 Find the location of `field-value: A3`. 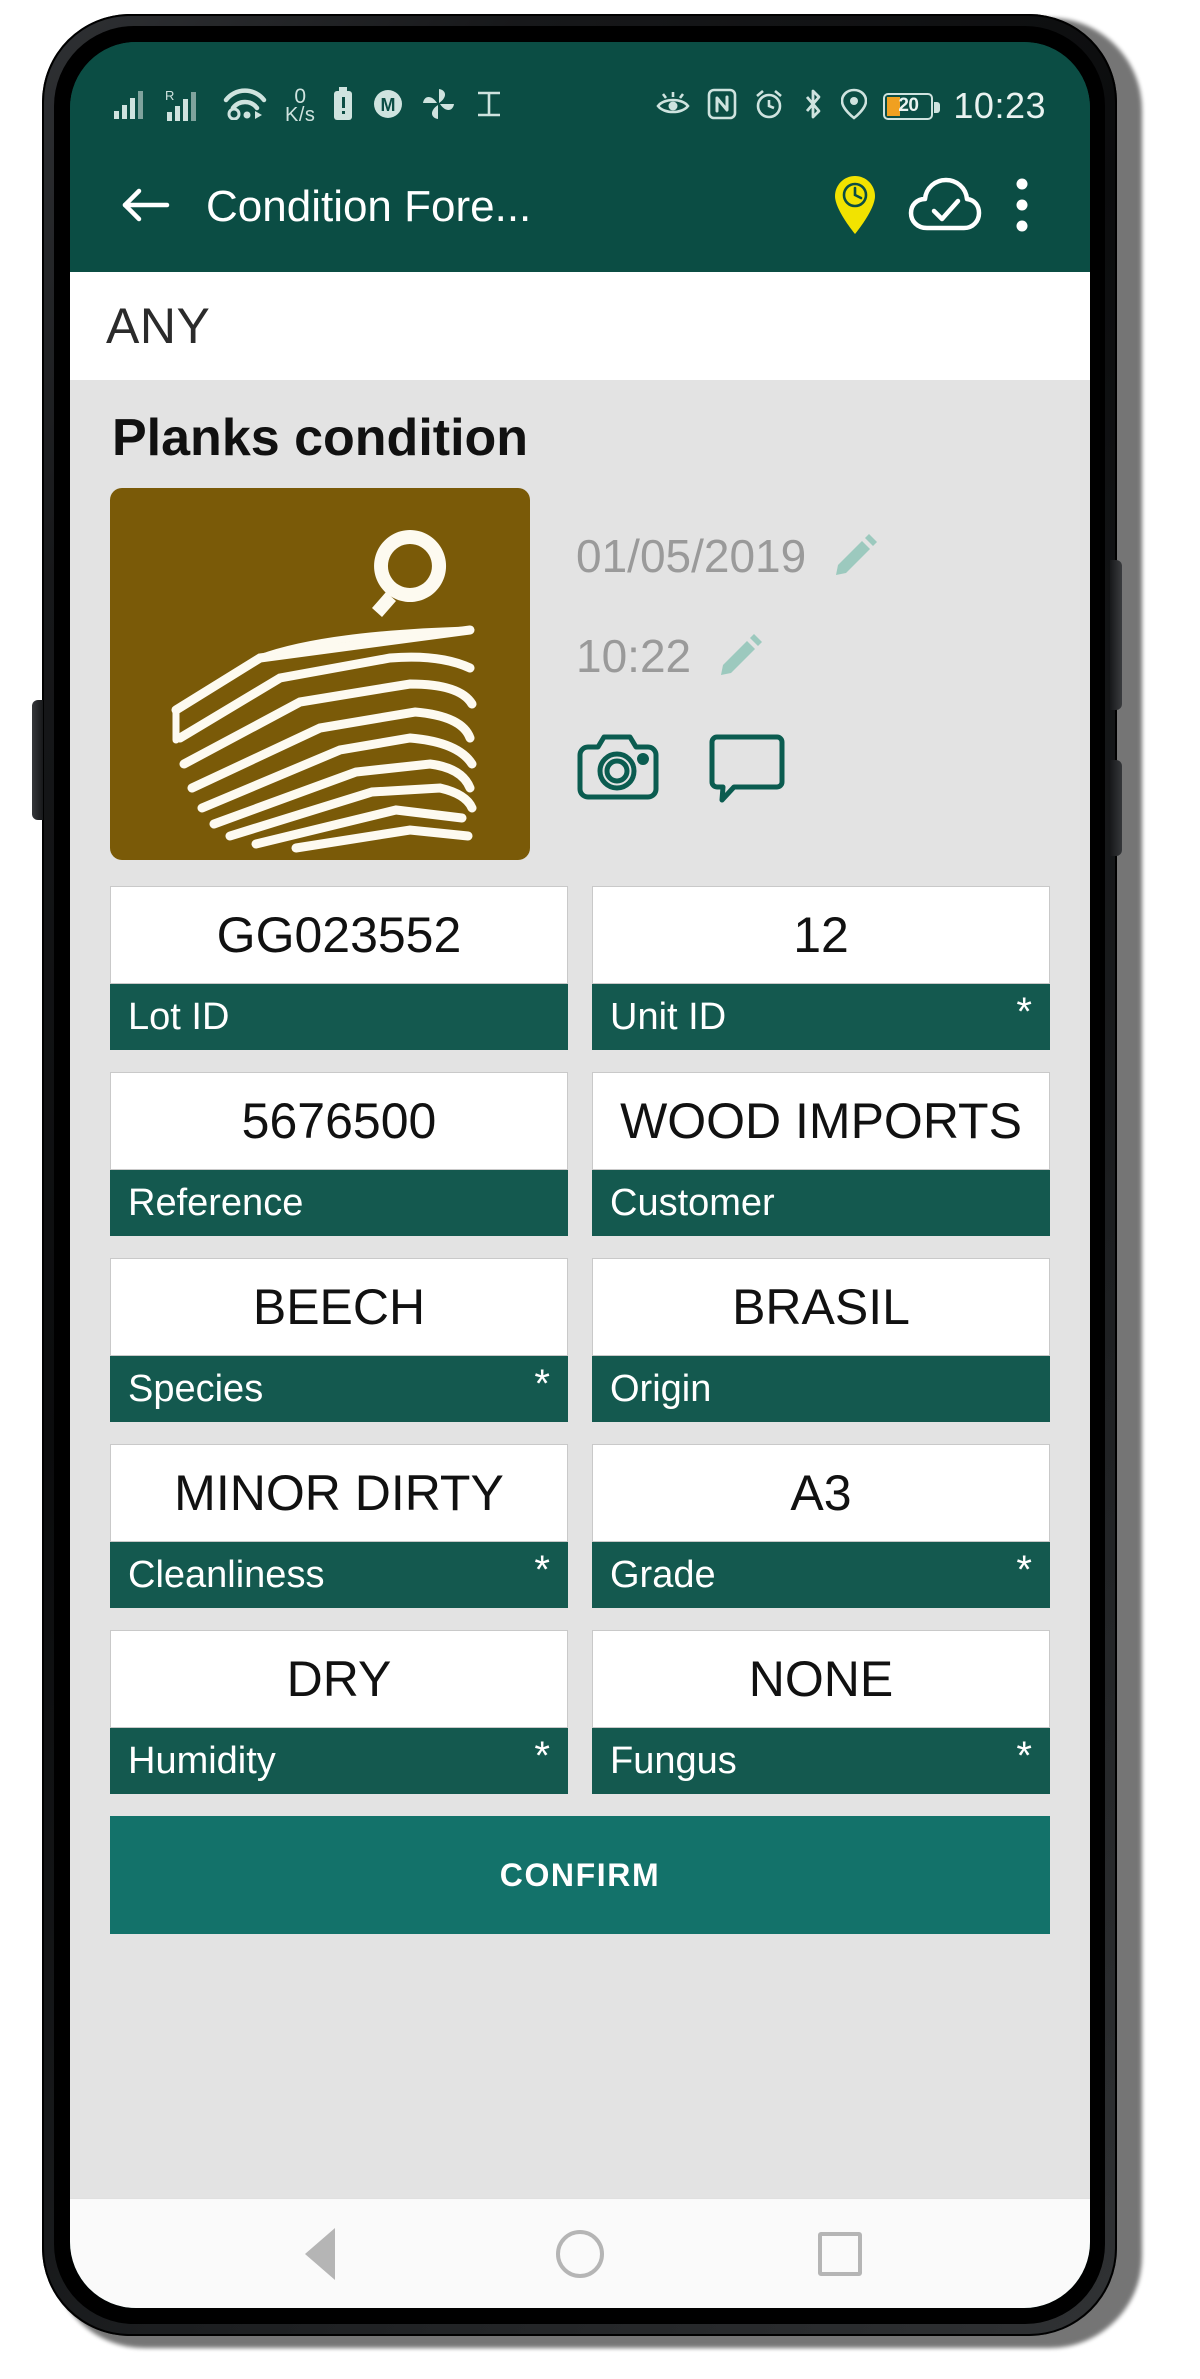

field-value: A3 is located at coordinates (821, 1493).